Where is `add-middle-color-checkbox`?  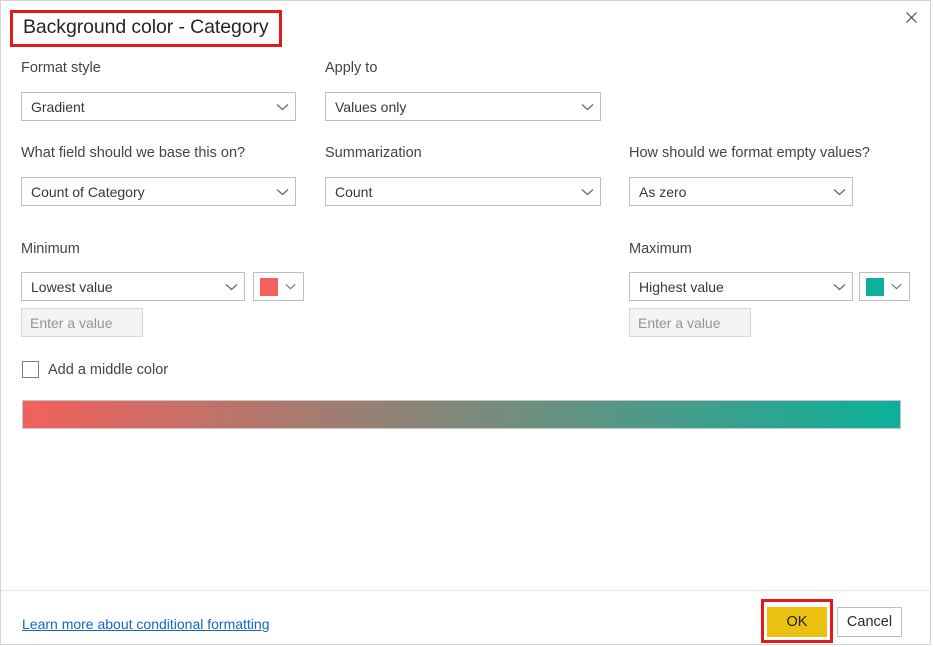
add-middle-color-checkbox is located at coordinates (30, 369).